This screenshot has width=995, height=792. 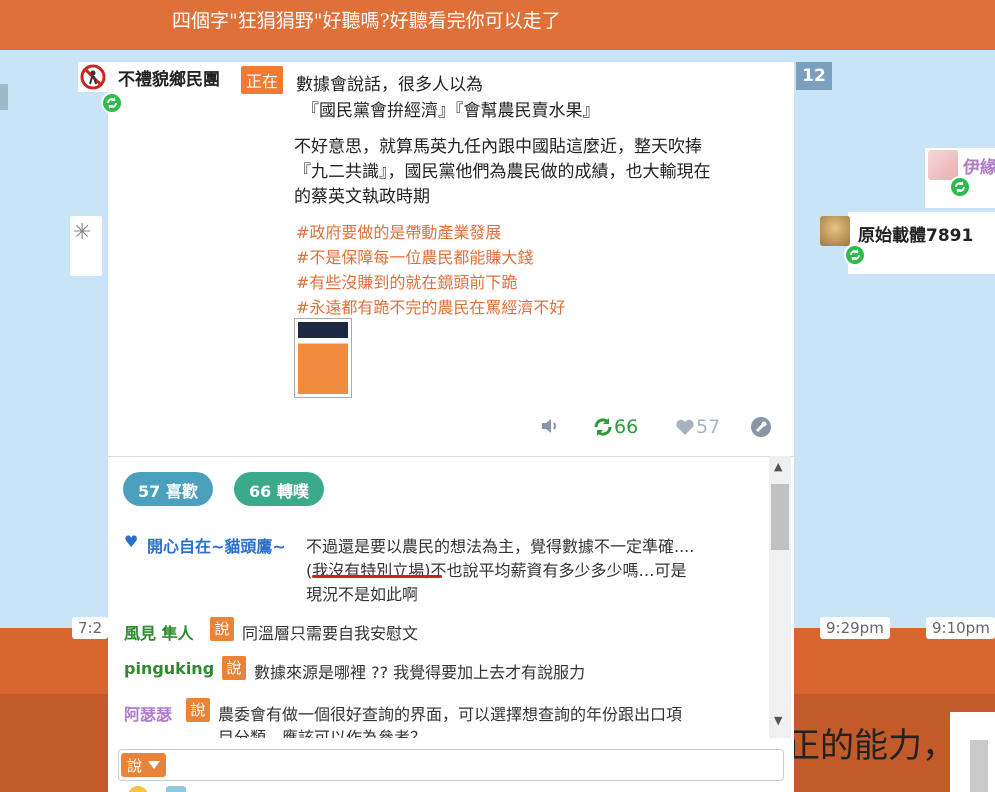 What do you see at coordinates (915, 233) in the screenshot?
I see `side-user-name: 原始載體7891` at bounding box center [915, 233].